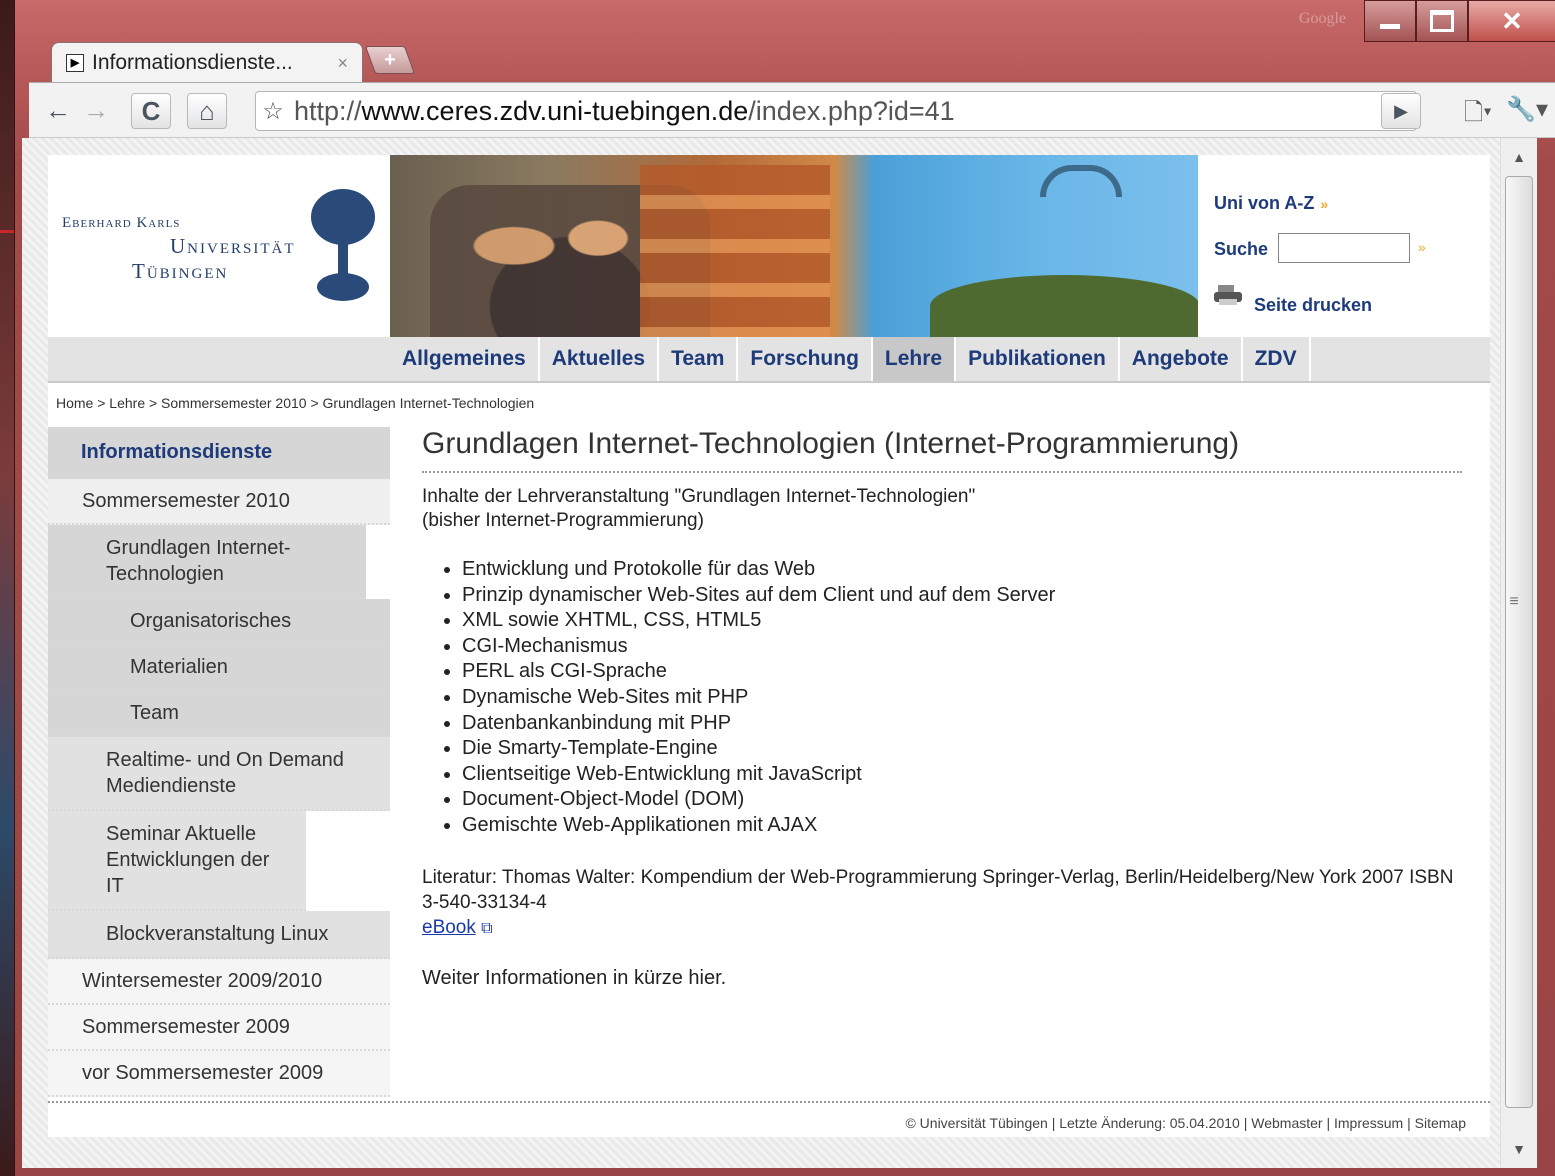 The height and width of the screenshot is (1176, 1555). What do you see at coordinates (600, 359) in the screenshot?
I see `nav-item-aktuelles: Aktuelles` at bounding box center [600, 359].